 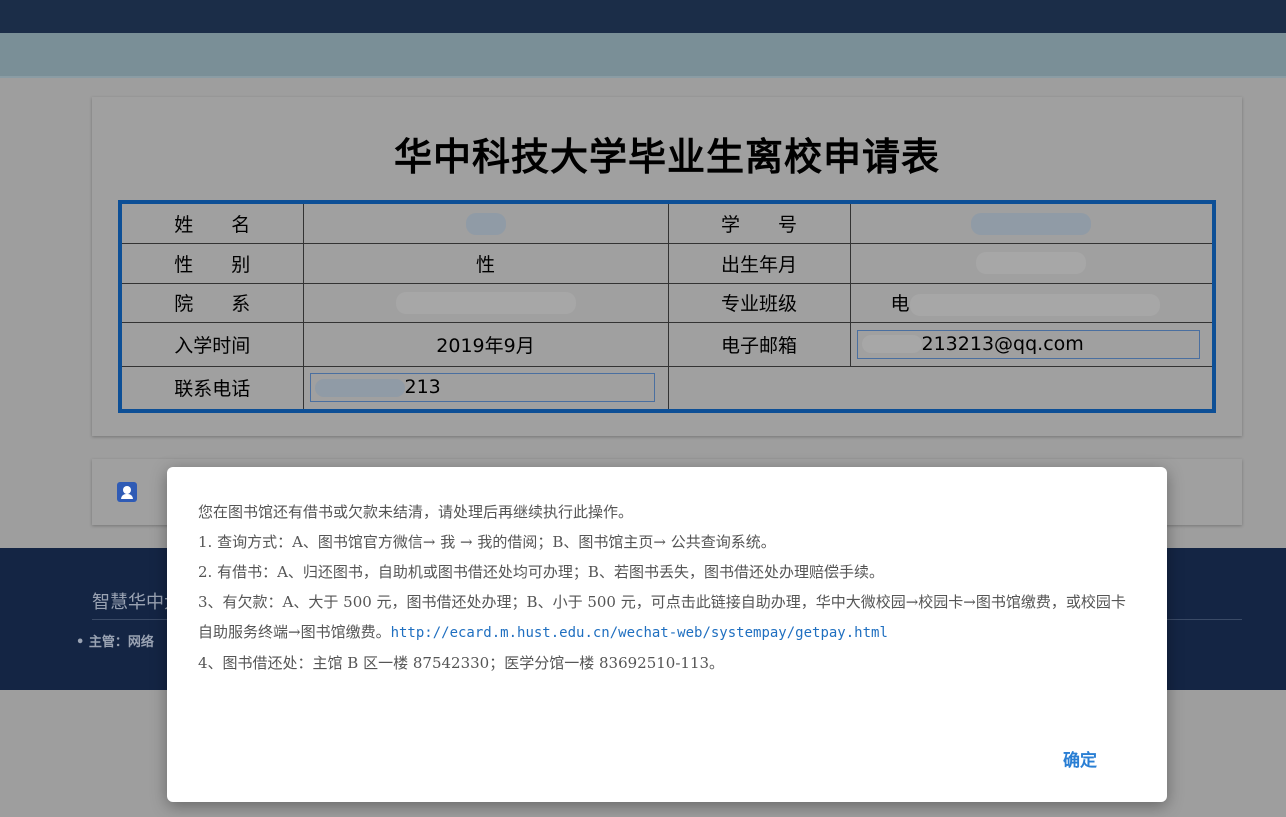 I want to click on value-department, so click(x=485, y=302).